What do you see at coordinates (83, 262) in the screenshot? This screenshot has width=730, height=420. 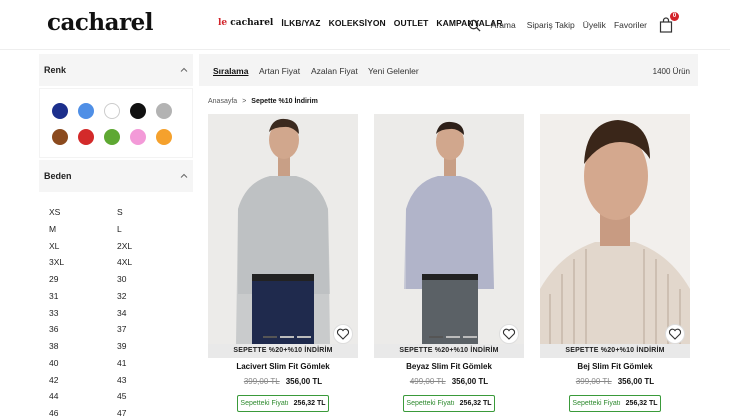 I see `size-option: 3XL` at bounding box center [83, 262].